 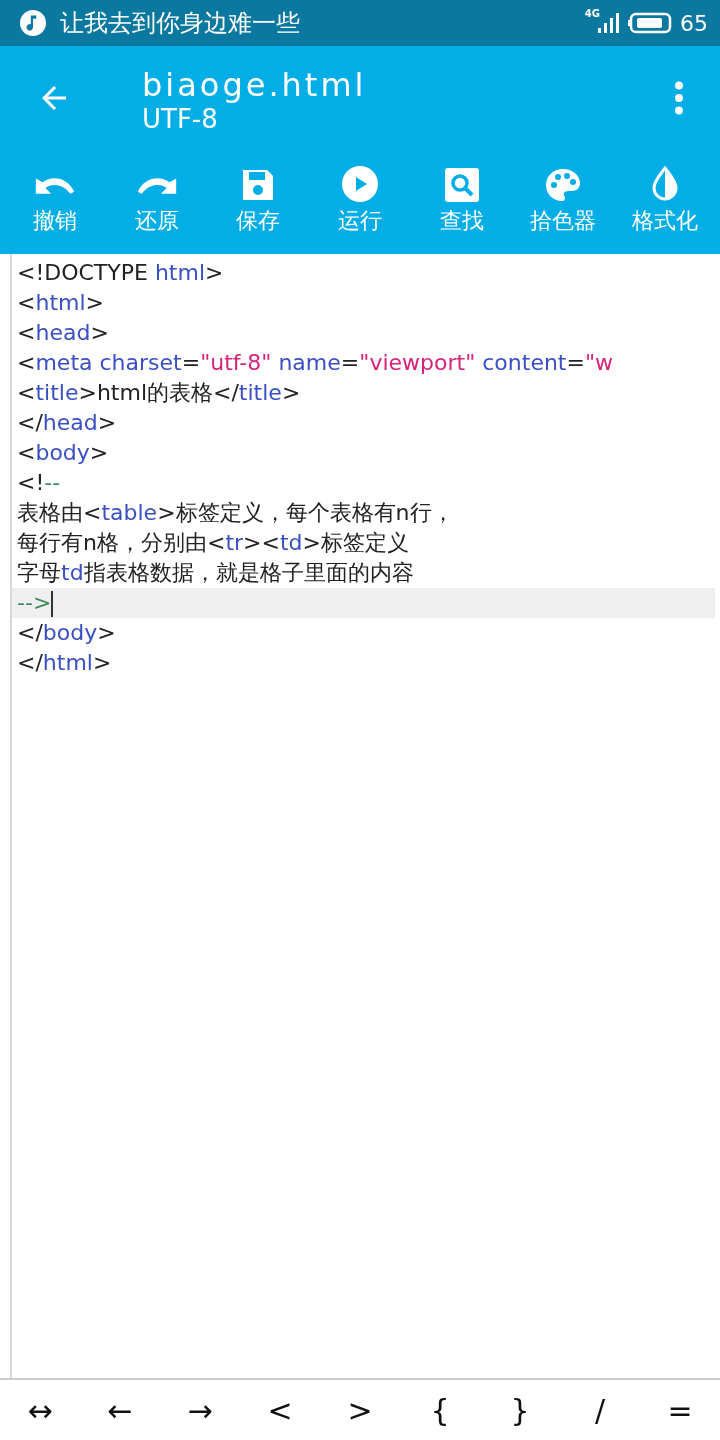 What do you see at coordinates (67, 423) in the screenshot?
I see `code-line: </head>` at bounding box center [67, 423].